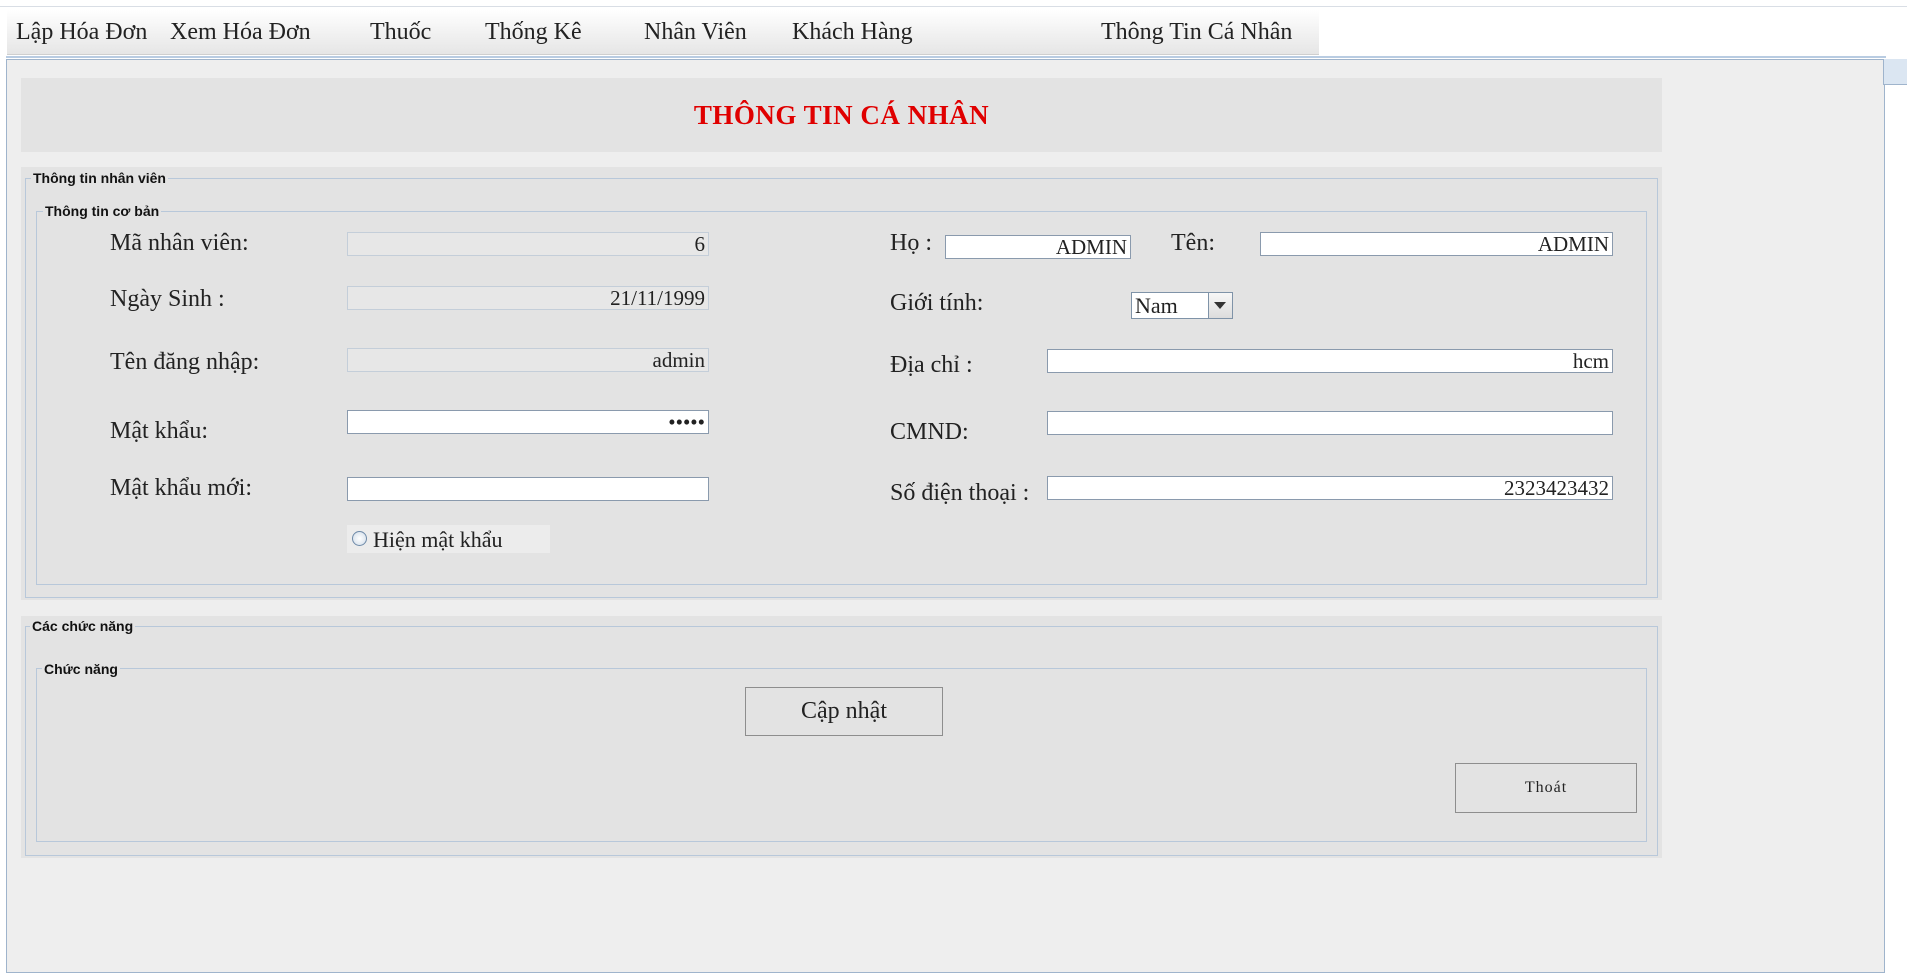 The height and width of the screenshot is (976, 1907). What do you see at coordinates (1330, 488) in the screenshot?
I see `phone-field` at bounding box center [1330, 488].